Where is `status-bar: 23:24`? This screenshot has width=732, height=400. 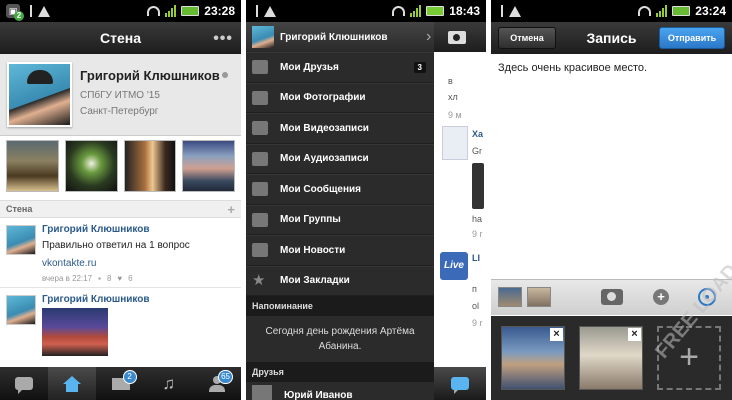
status-bar: 23:24 is located at coordinates (611, 11).